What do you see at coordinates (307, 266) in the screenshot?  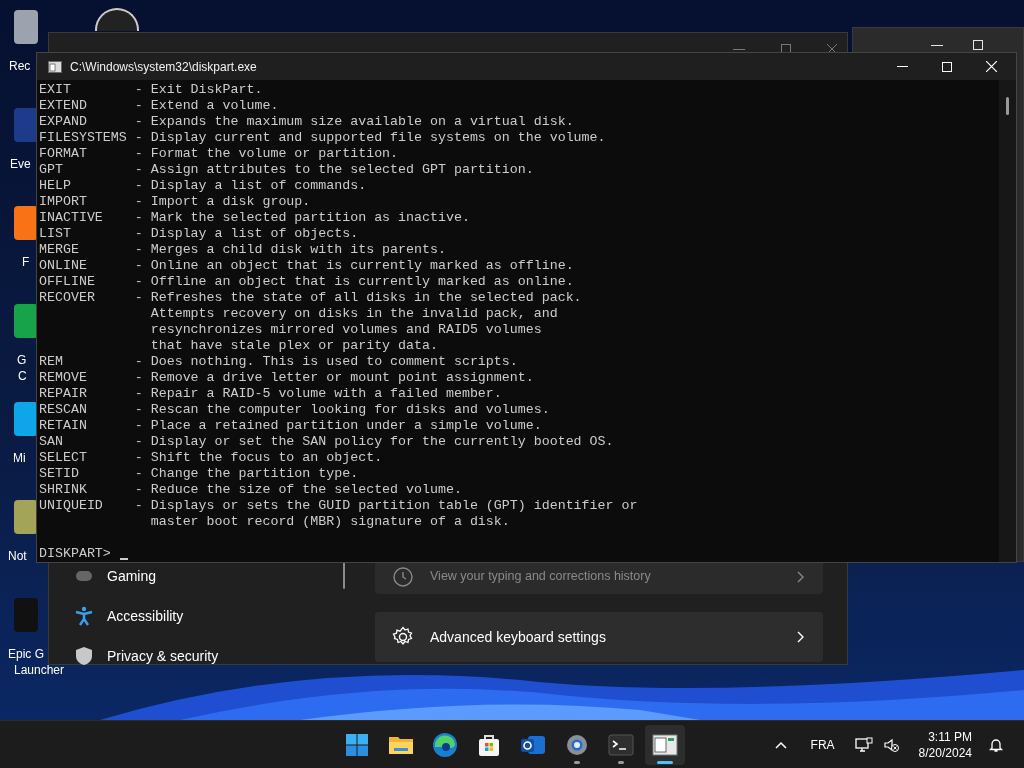 I see `console-line: ONLINE - Online an object that is currently marked as offline.` at bounding box center [307, 266].